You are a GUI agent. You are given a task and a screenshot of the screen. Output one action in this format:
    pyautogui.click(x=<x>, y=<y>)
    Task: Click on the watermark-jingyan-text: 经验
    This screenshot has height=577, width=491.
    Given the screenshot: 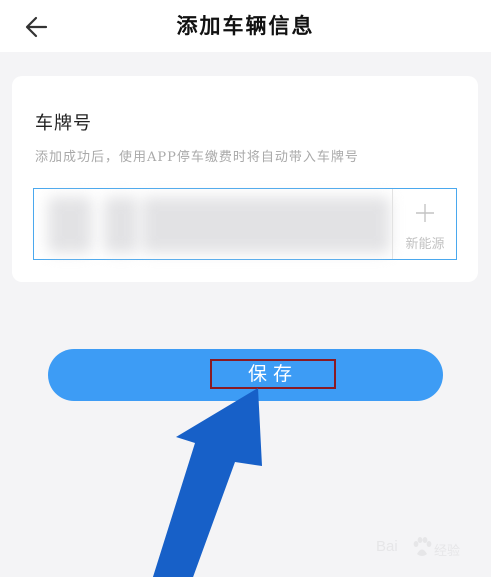 What is the action you would take?
    pyautogui.click(x=447, y=551)
    